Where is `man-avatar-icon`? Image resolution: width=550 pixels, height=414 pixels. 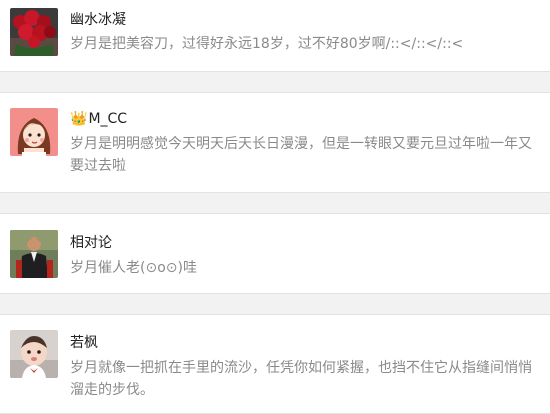 man-avatar-icon is located at coordinates (34, 254).